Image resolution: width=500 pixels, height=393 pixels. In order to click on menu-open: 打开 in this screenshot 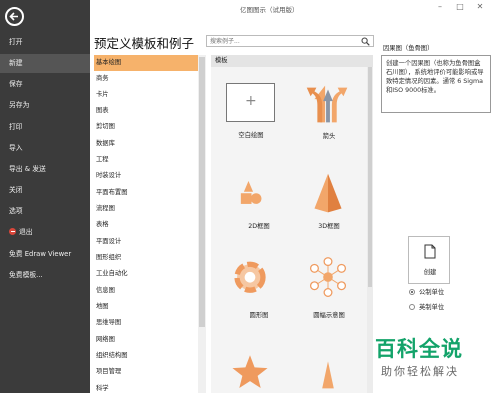, I will do `click(45, 42)`.